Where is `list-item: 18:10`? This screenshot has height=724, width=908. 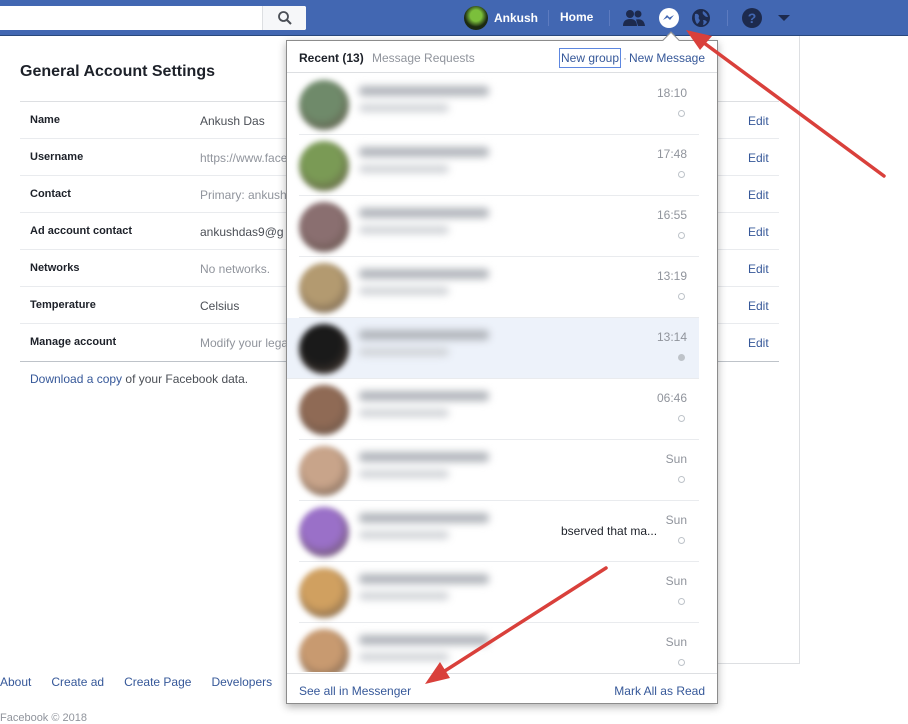 list-item: 18:10 is located at coordinates (499, 104).